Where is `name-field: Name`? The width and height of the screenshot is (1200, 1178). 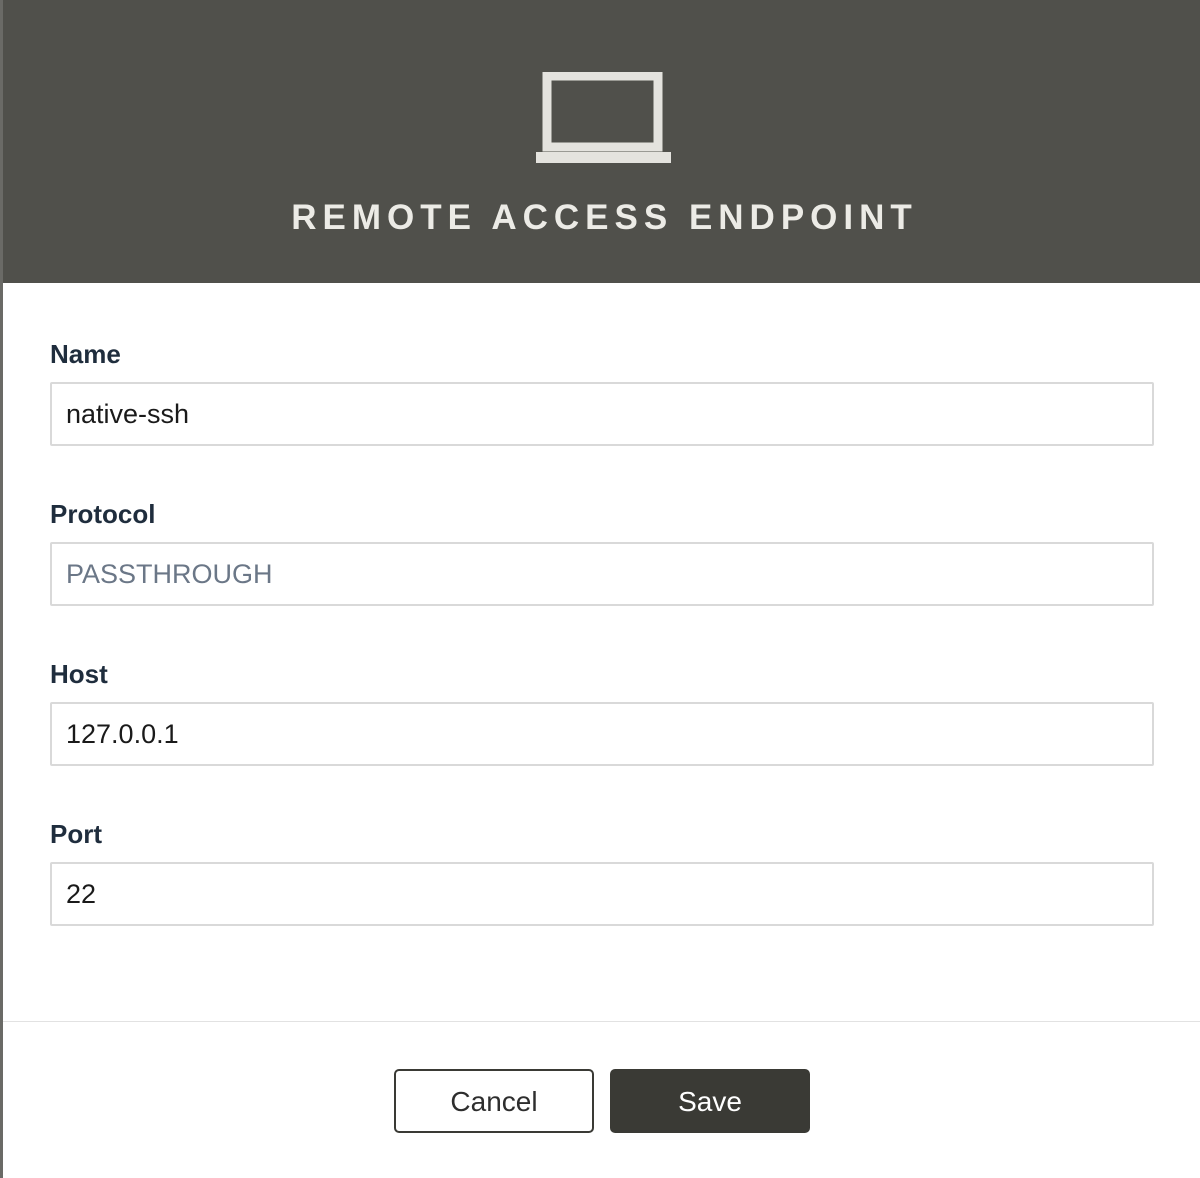
name-field: Name is located at coordinates (602, 392).